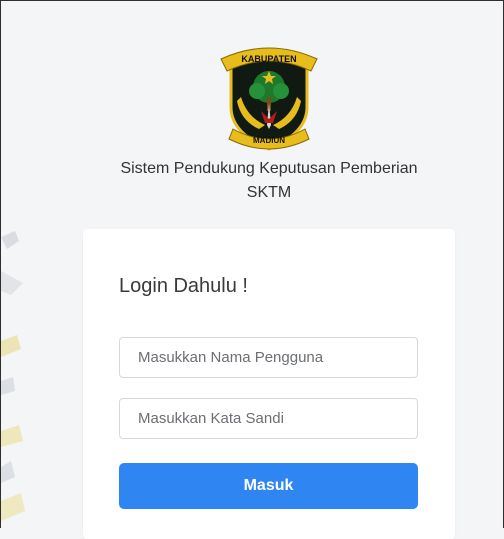 This screenshot has height=539, width=504. I want to click on app-title-line-1: Sistem Pendukung Keputusan Pemberian, so click(269, 168).